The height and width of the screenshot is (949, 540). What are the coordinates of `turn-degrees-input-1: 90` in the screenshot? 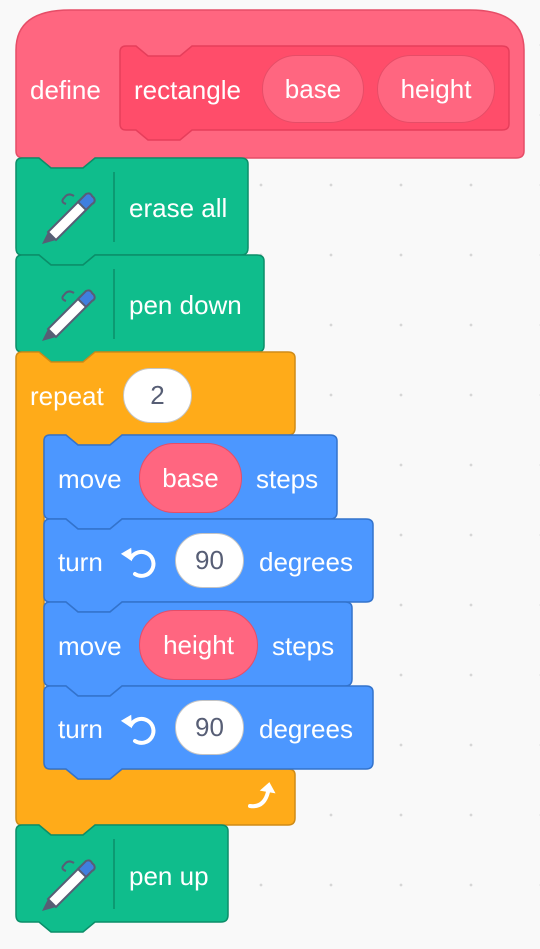 It's located at (209, 560).